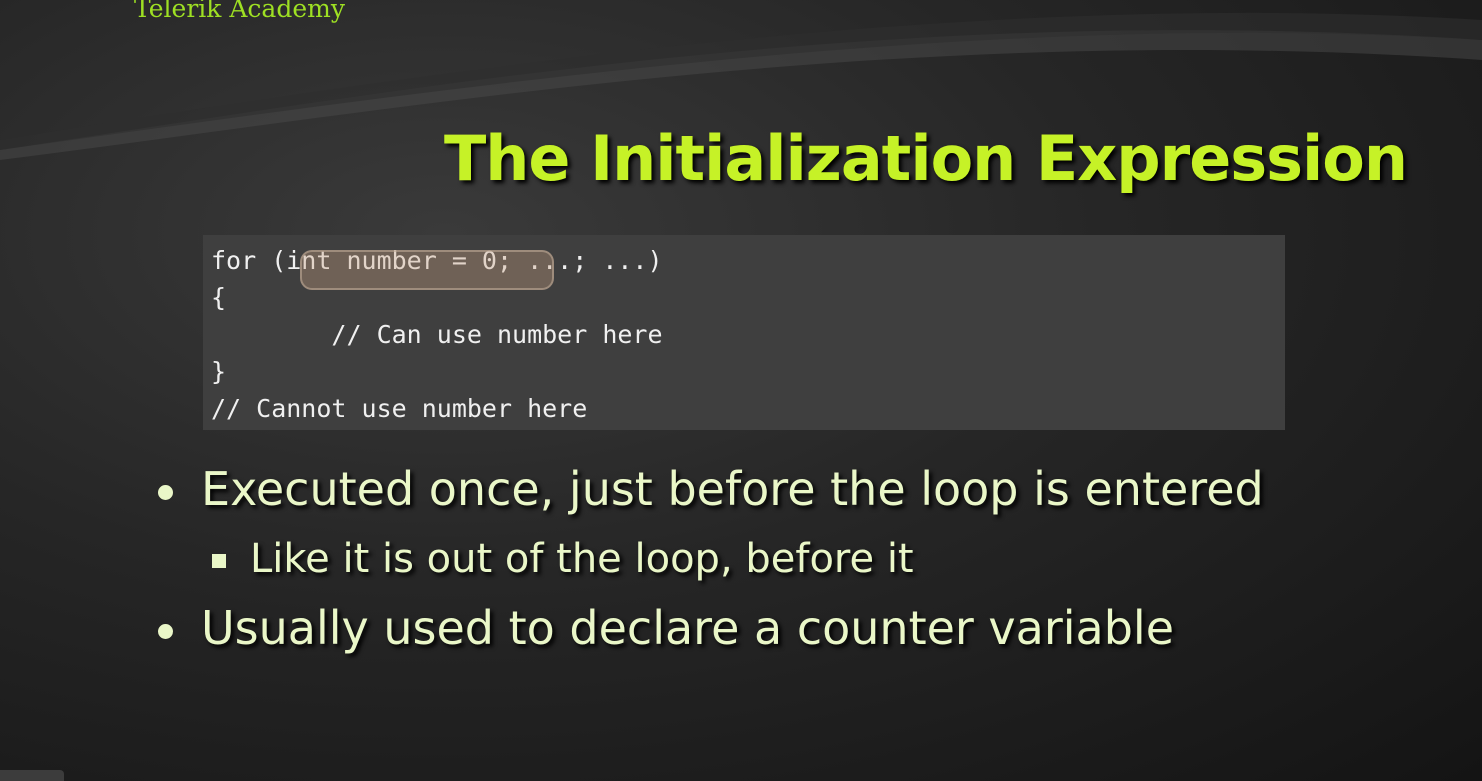 Image resolution: width=1482 pixels, height=781 pixels. What do you see at coordinates (926, 158) in the screenshot?
I see `slide-title: The Initialization Expression` at bounding box center [926, 158].